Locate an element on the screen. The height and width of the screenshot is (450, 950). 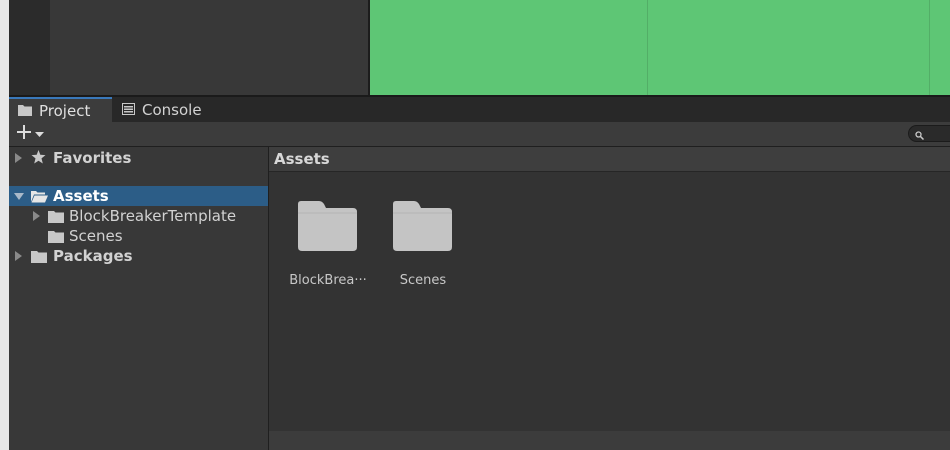
tab-console: Console is located at coordinates (162, 109).